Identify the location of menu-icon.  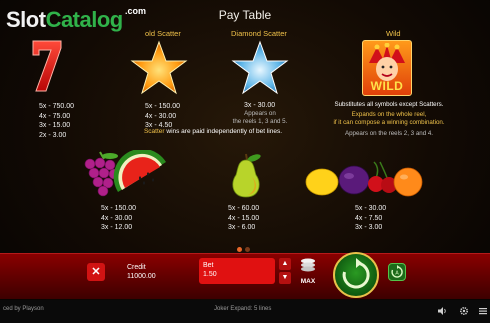
(483, 309).